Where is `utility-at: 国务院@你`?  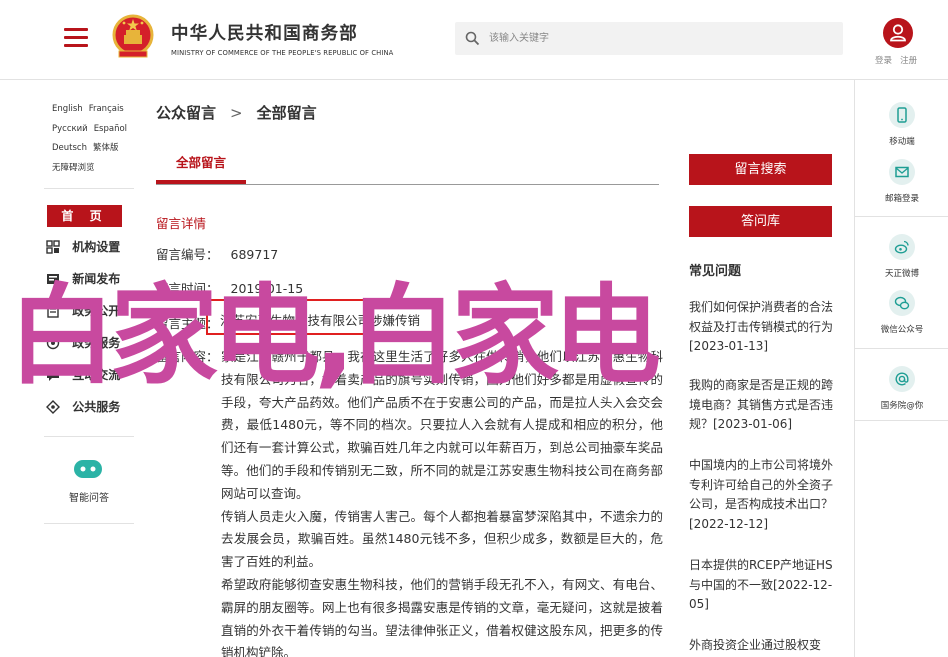 utility-at: 国务院@你 is located at coordinates (902, 388).